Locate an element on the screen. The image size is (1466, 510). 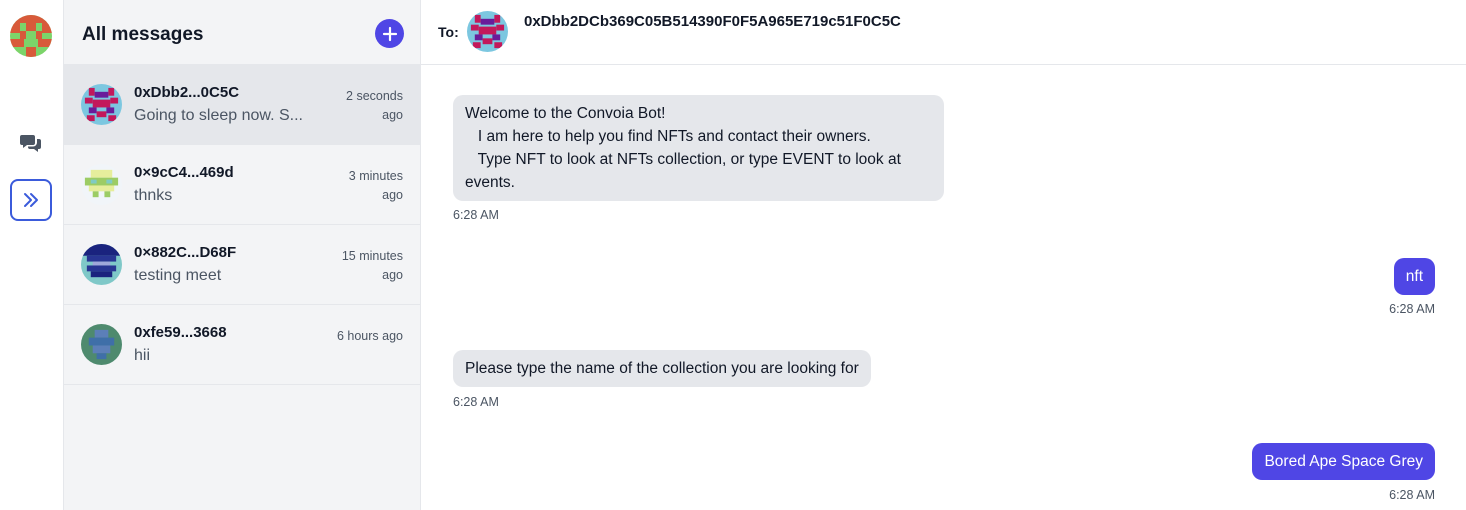
conversation-name: 0×882C...D68F is located at coordinates (185, 252).